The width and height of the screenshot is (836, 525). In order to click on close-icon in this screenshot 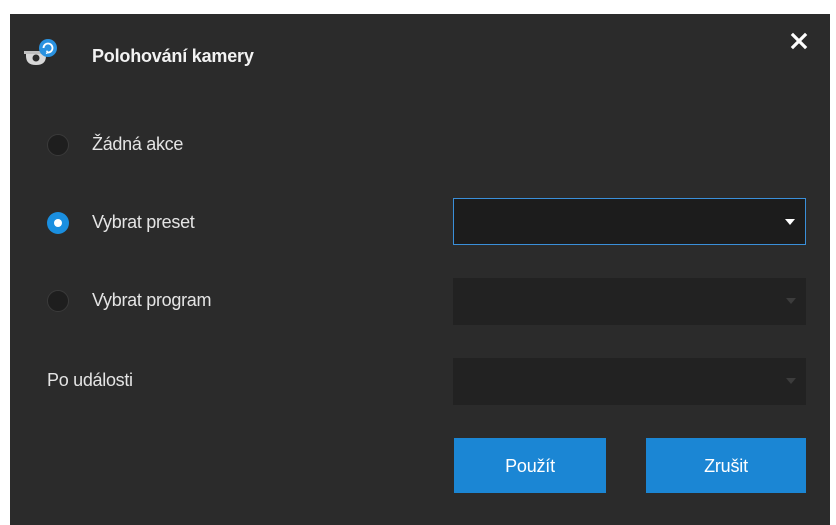, I will do `click(799, 41)`.